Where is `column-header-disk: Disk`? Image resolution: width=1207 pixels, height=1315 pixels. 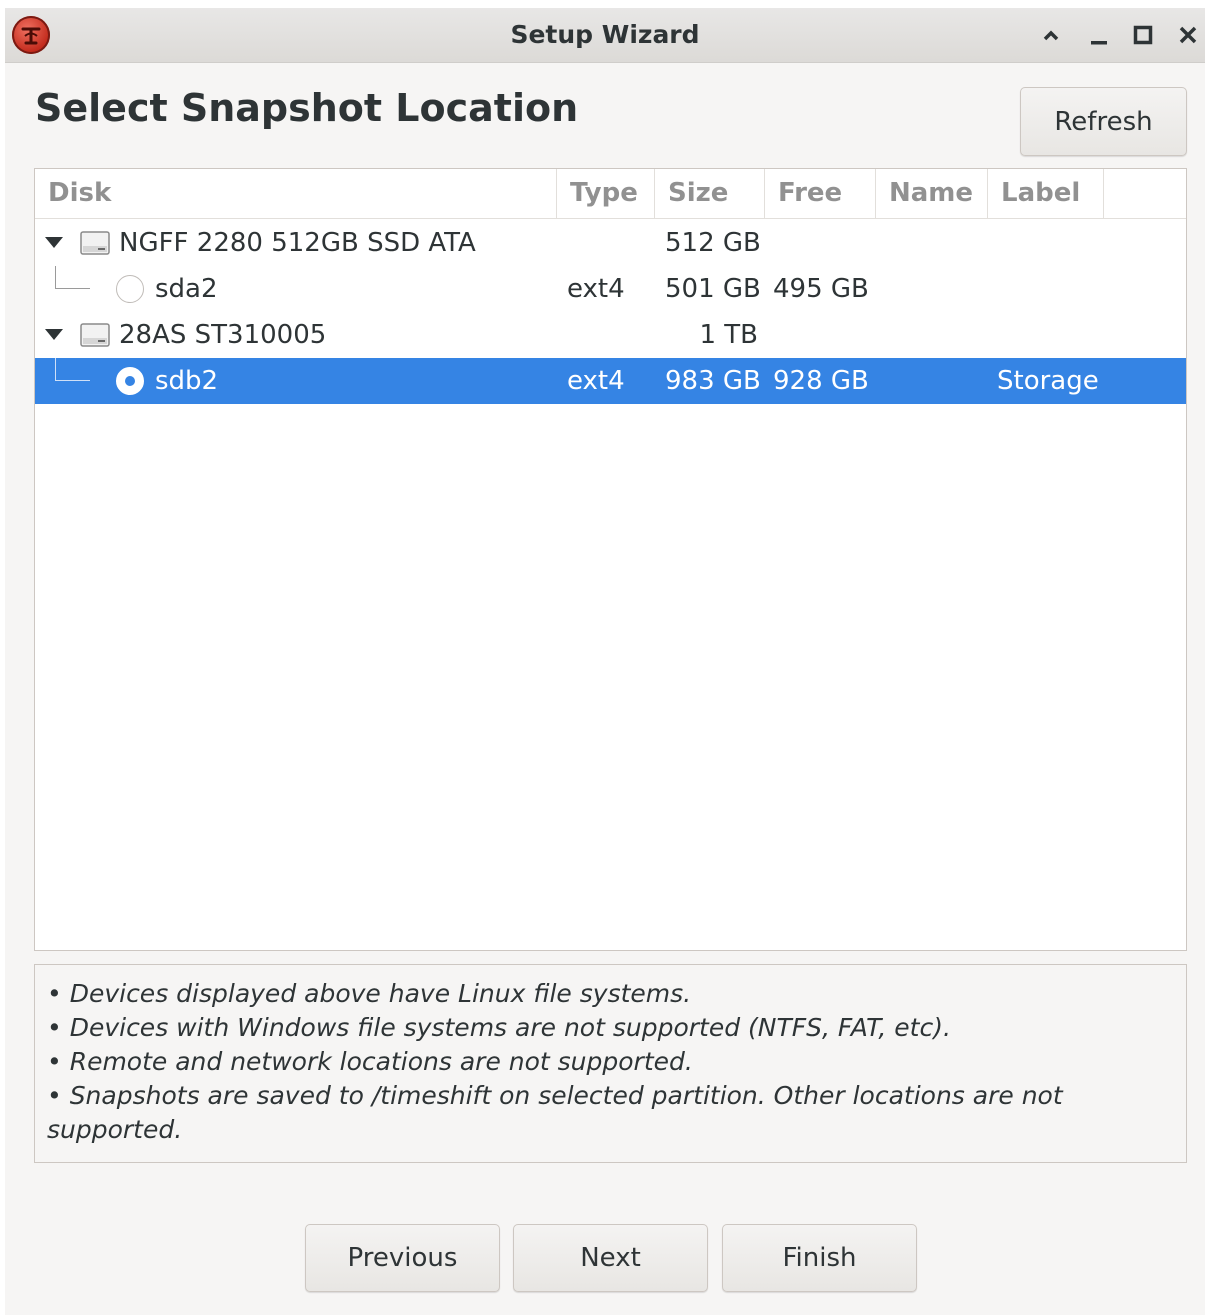 column-header-disk: Disk is located at coordinates (296, 193).